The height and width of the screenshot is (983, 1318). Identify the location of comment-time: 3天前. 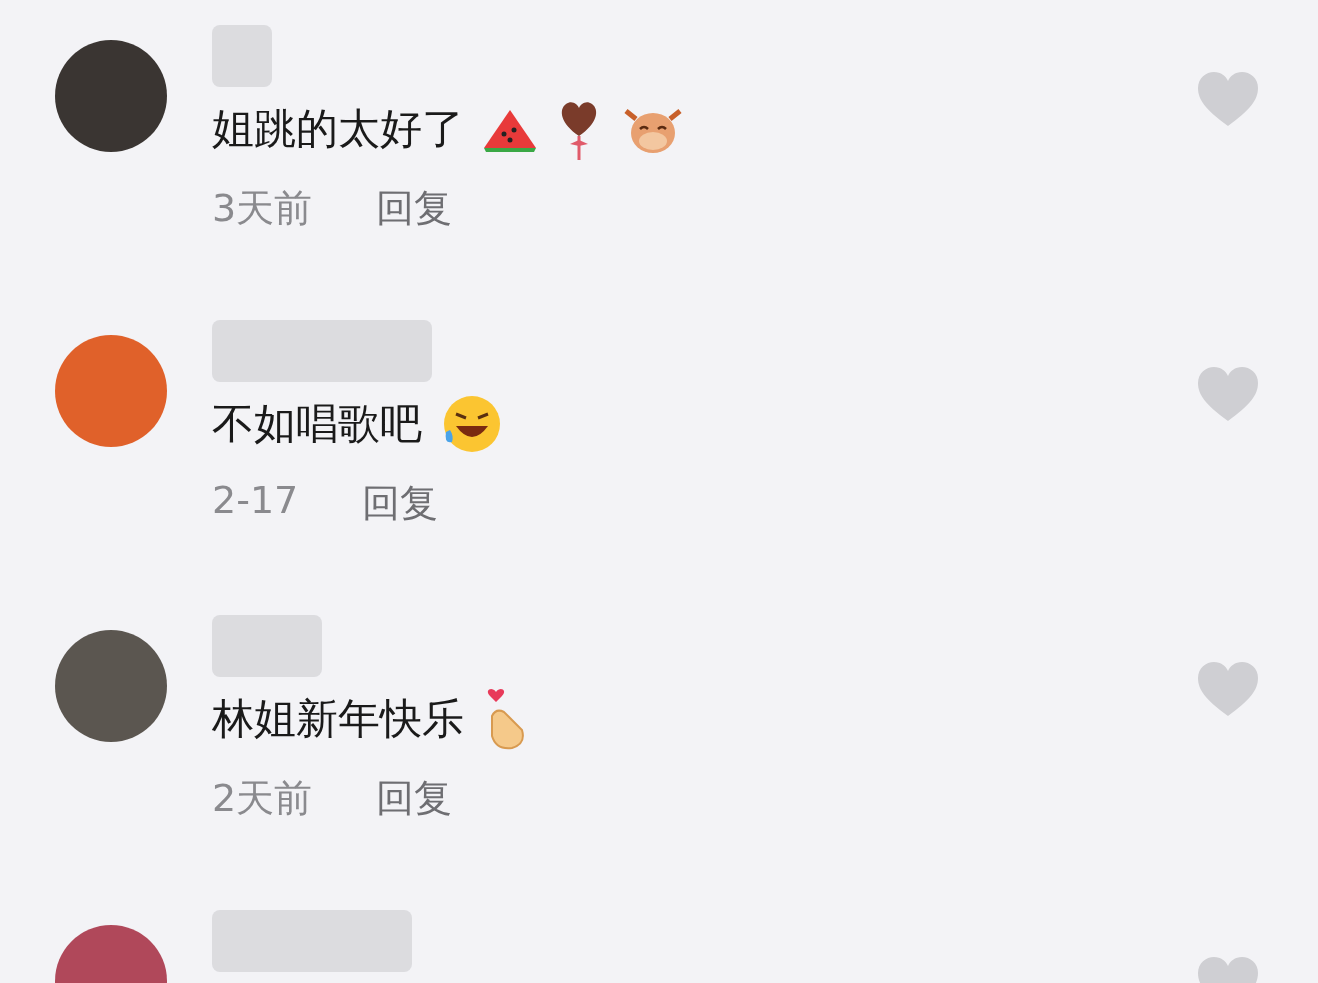
(262, 208).